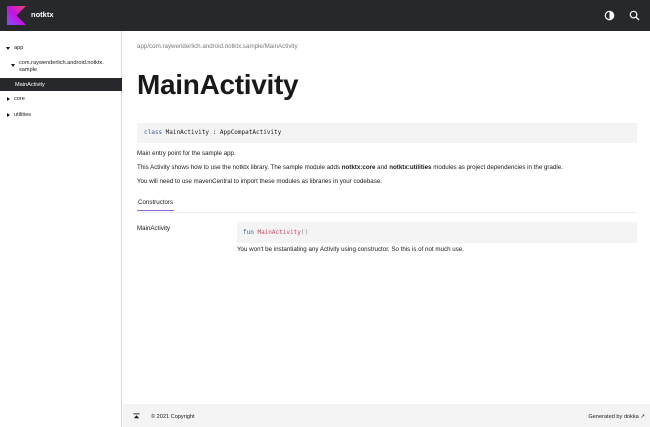 This screenshot has height=427, width=650. What do you see at coordinates (153, 132) in the screenshot?
I see `signature-keyword: class` at bounding box center [153, 132].